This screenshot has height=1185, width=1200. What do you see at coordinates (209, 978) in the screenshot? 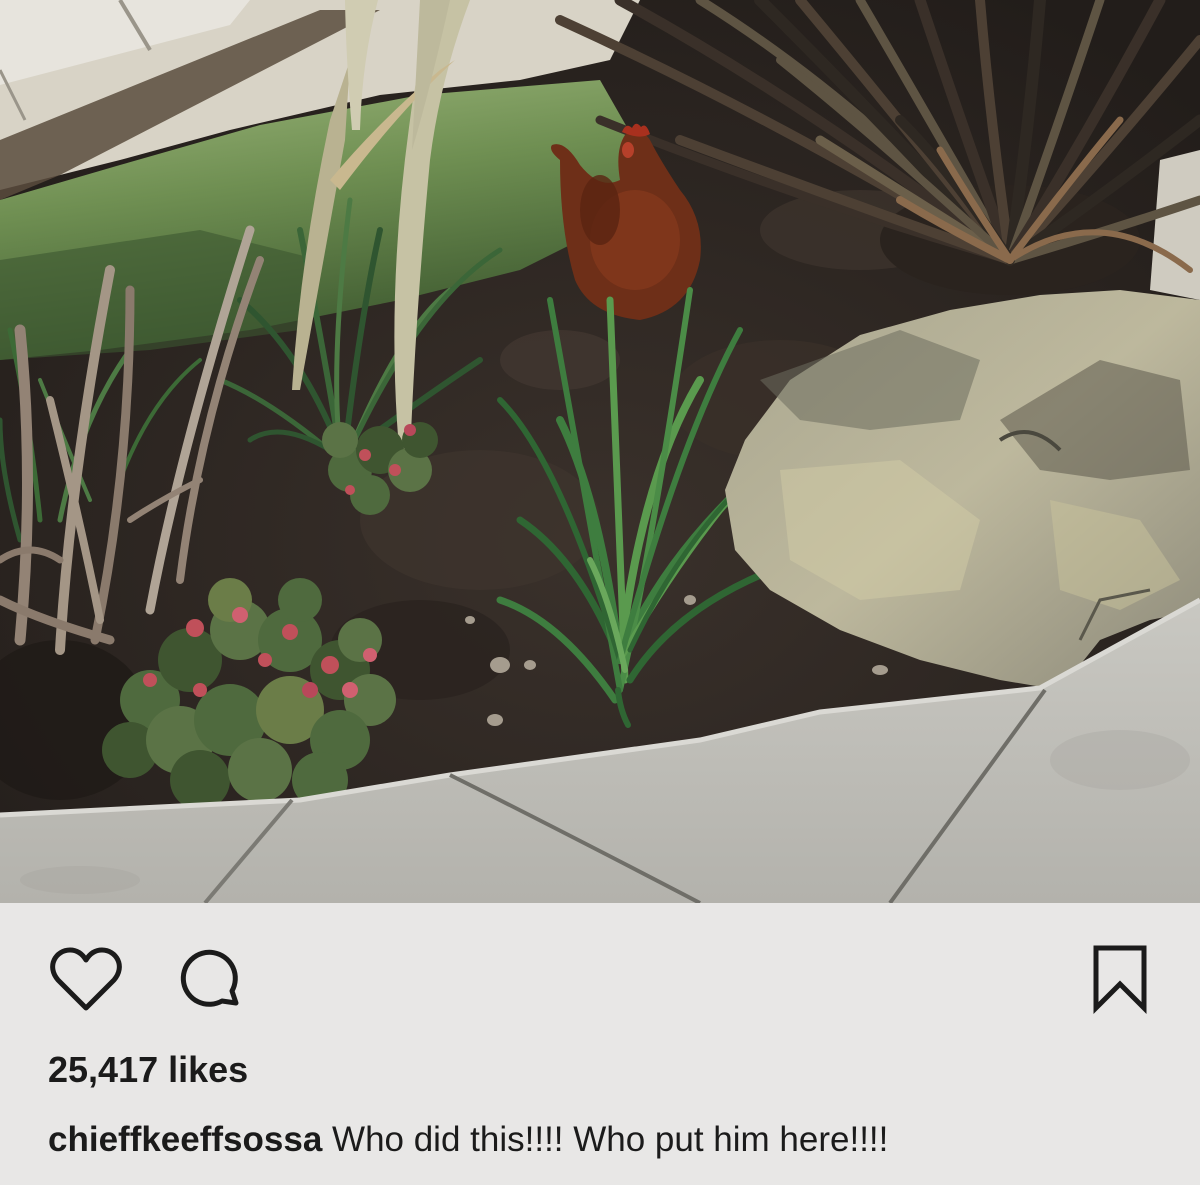
I see `comment-icon` at bounding box center [209, 978].